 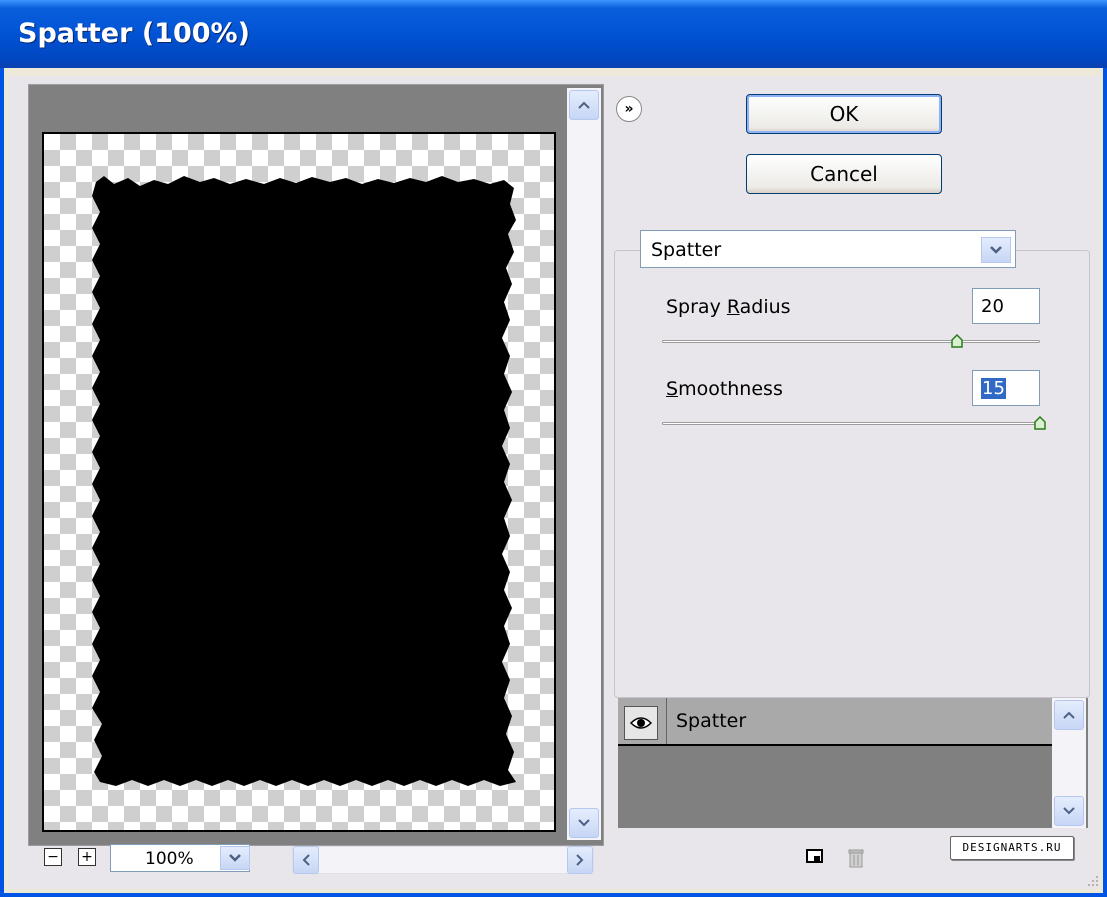 I want to click on filter-dropdown-button, so click(x=996, y=250).